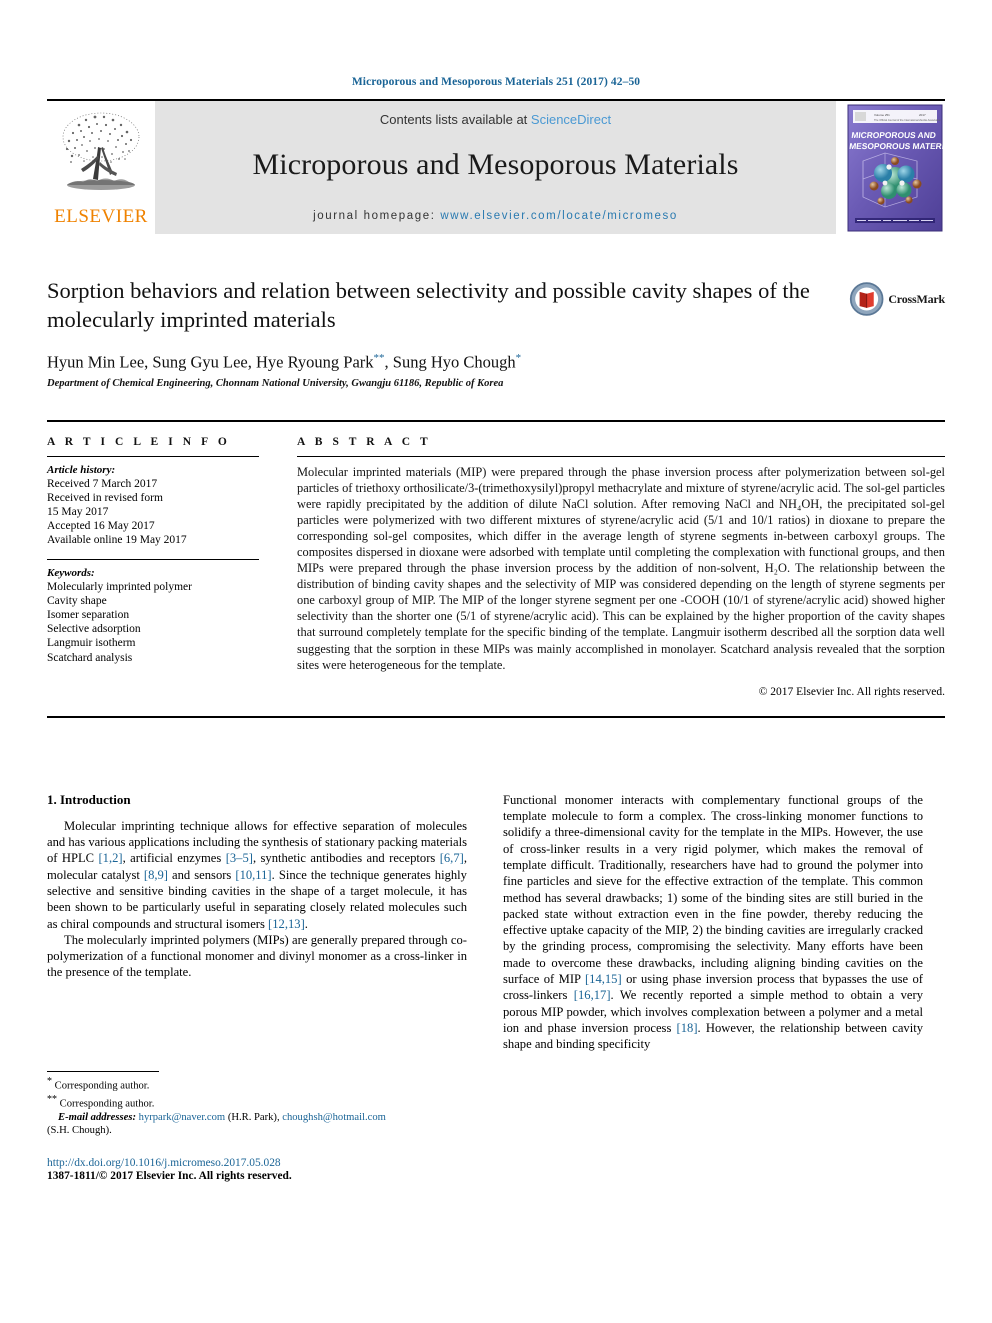  I want to click on sciencedirect-link: ScienceDirect, so click(571, 119).